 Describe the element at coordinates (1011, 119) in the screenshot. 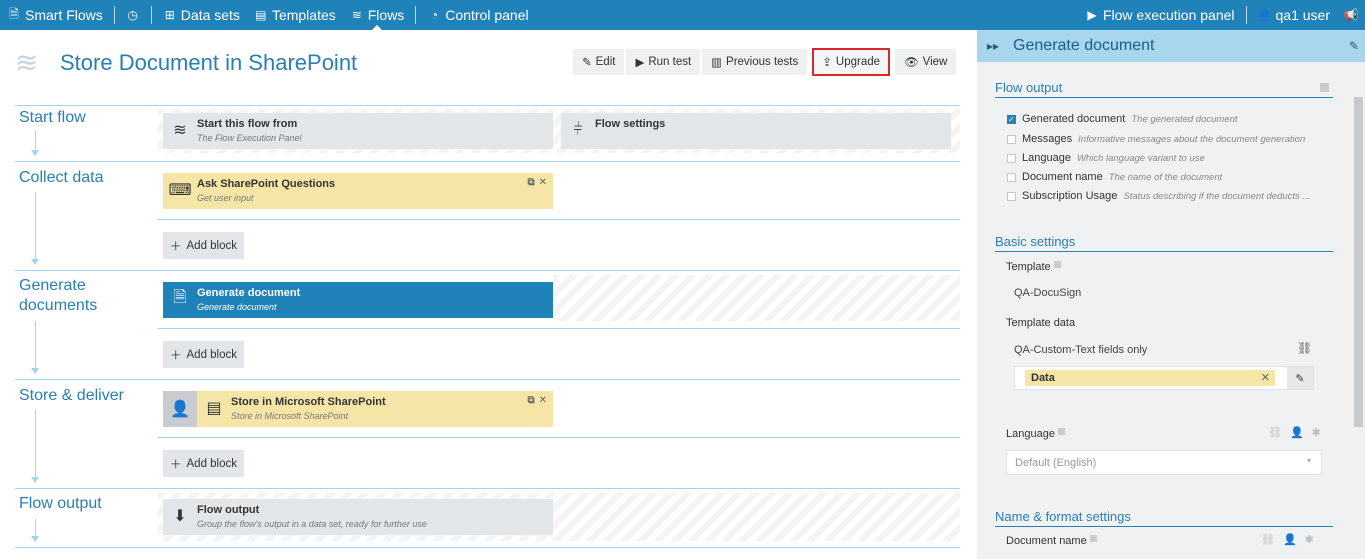

I see `checkbox: ✓` at that location.